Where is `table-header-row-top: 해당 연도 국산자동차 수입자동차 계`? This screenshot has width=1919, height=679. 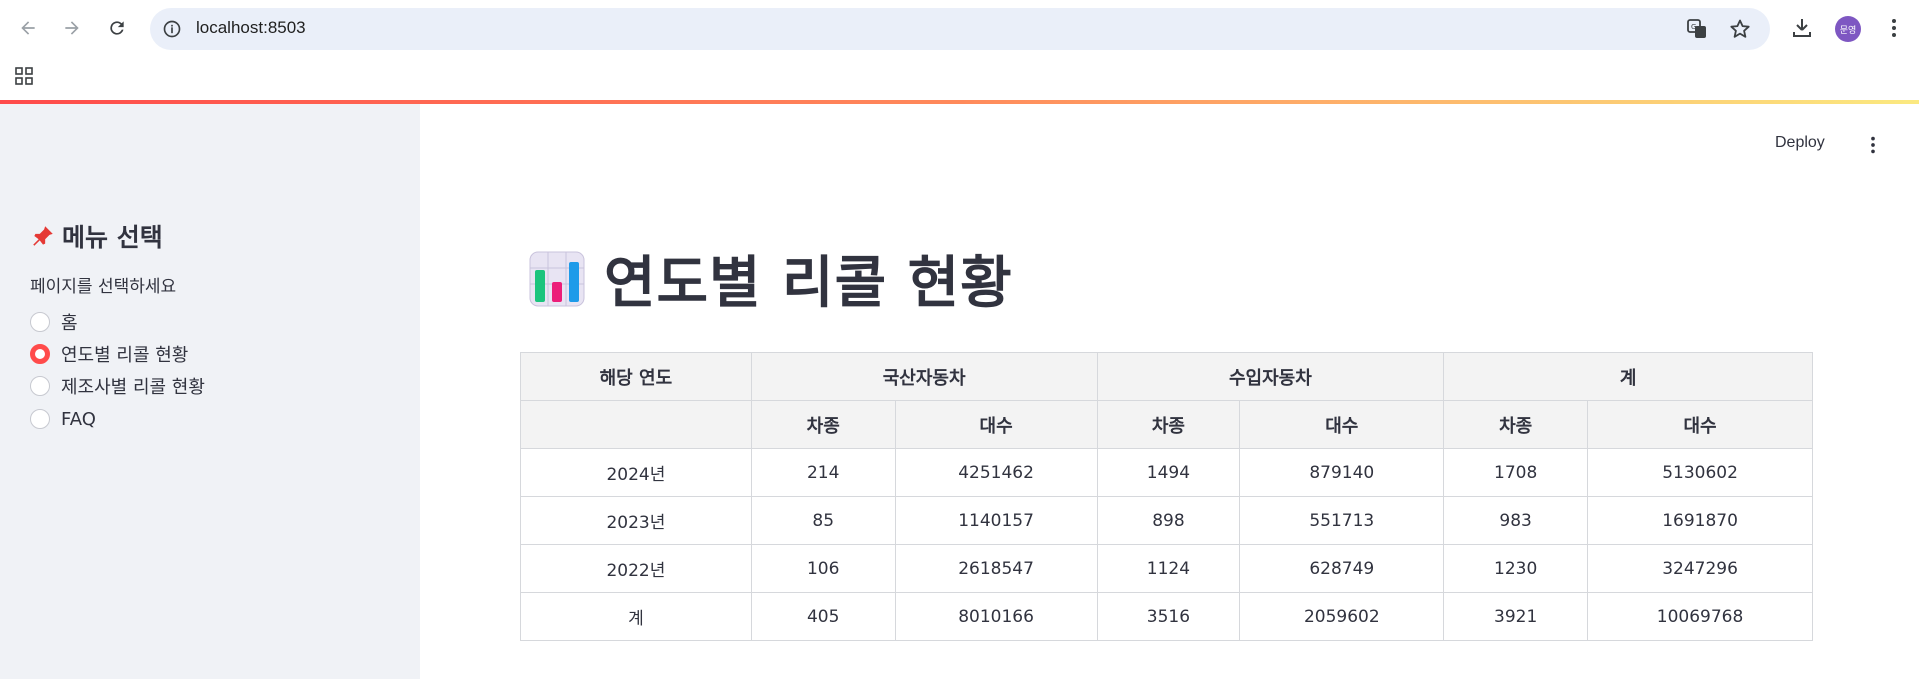
table-header-row-top: 해당 연도 국산자동차 수입자동차 계 is located at coordinates (1166, 376).